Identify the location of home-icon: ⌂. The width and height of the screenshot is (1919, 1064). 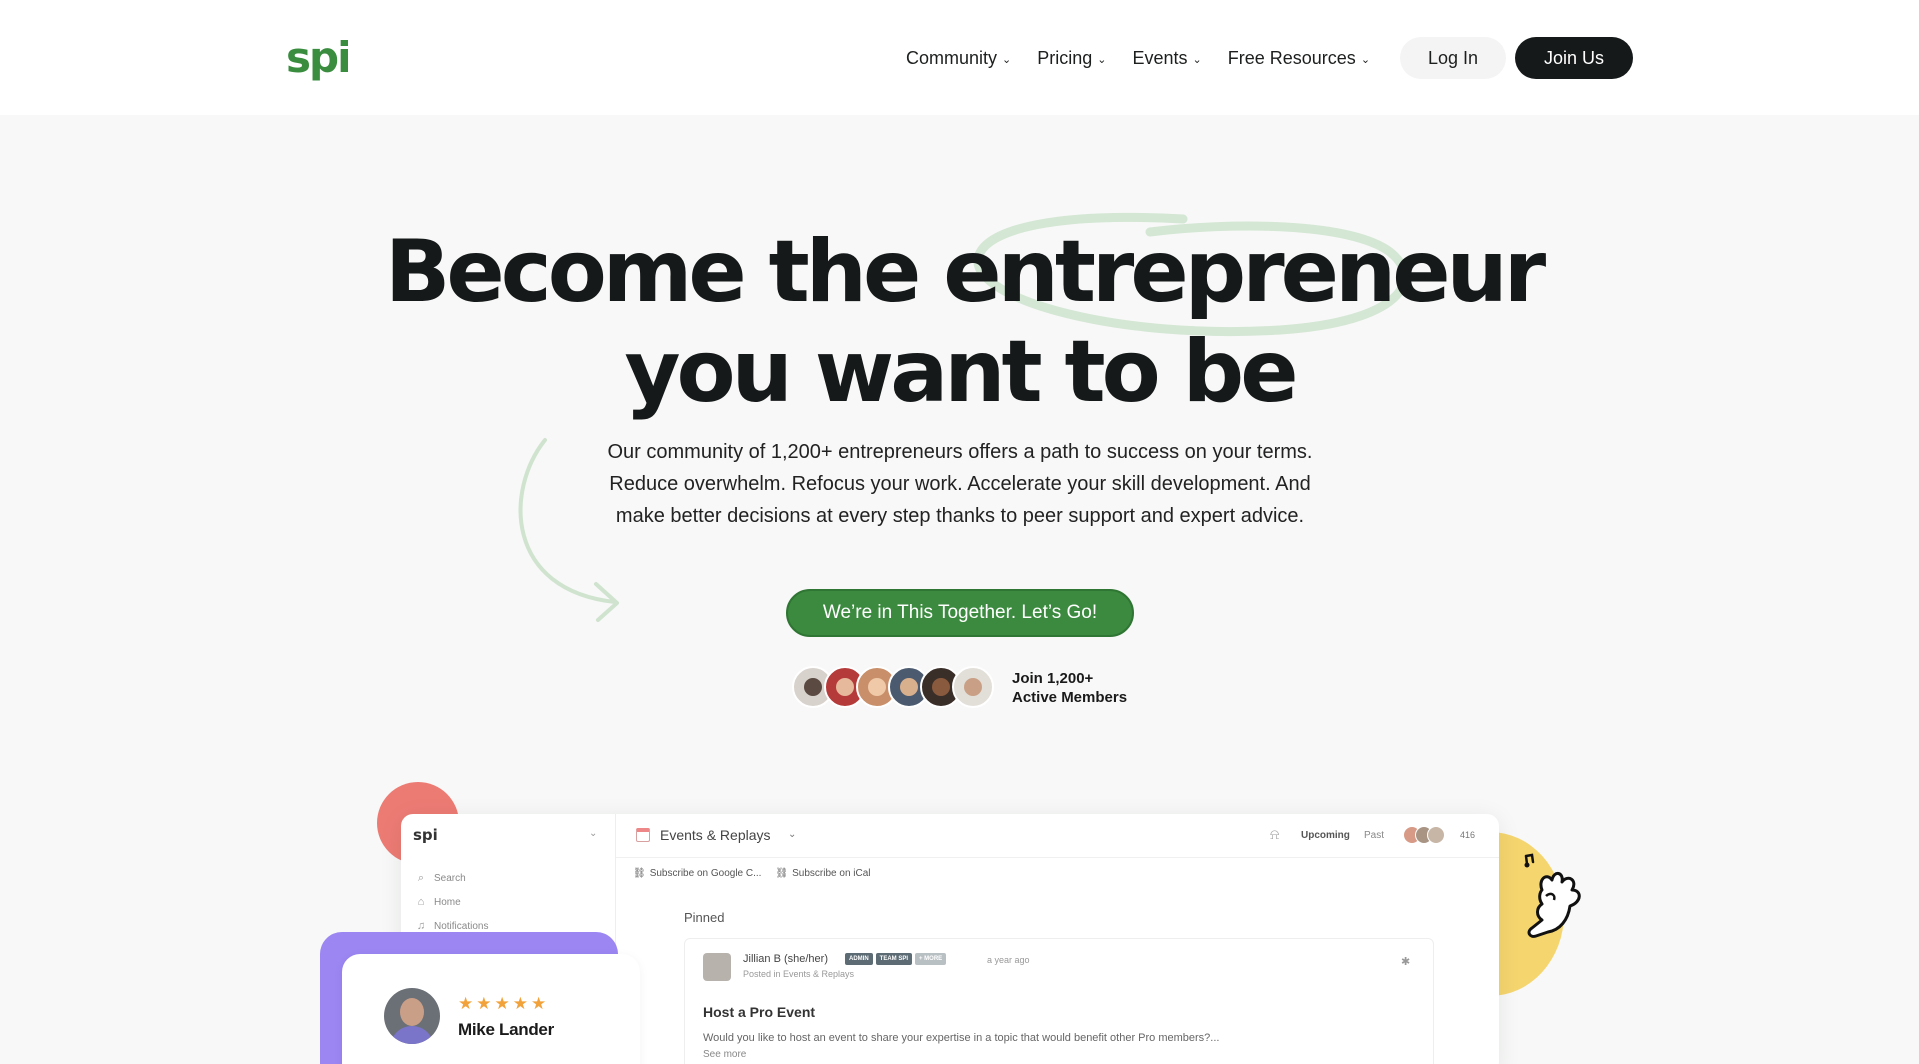
(421, 902).